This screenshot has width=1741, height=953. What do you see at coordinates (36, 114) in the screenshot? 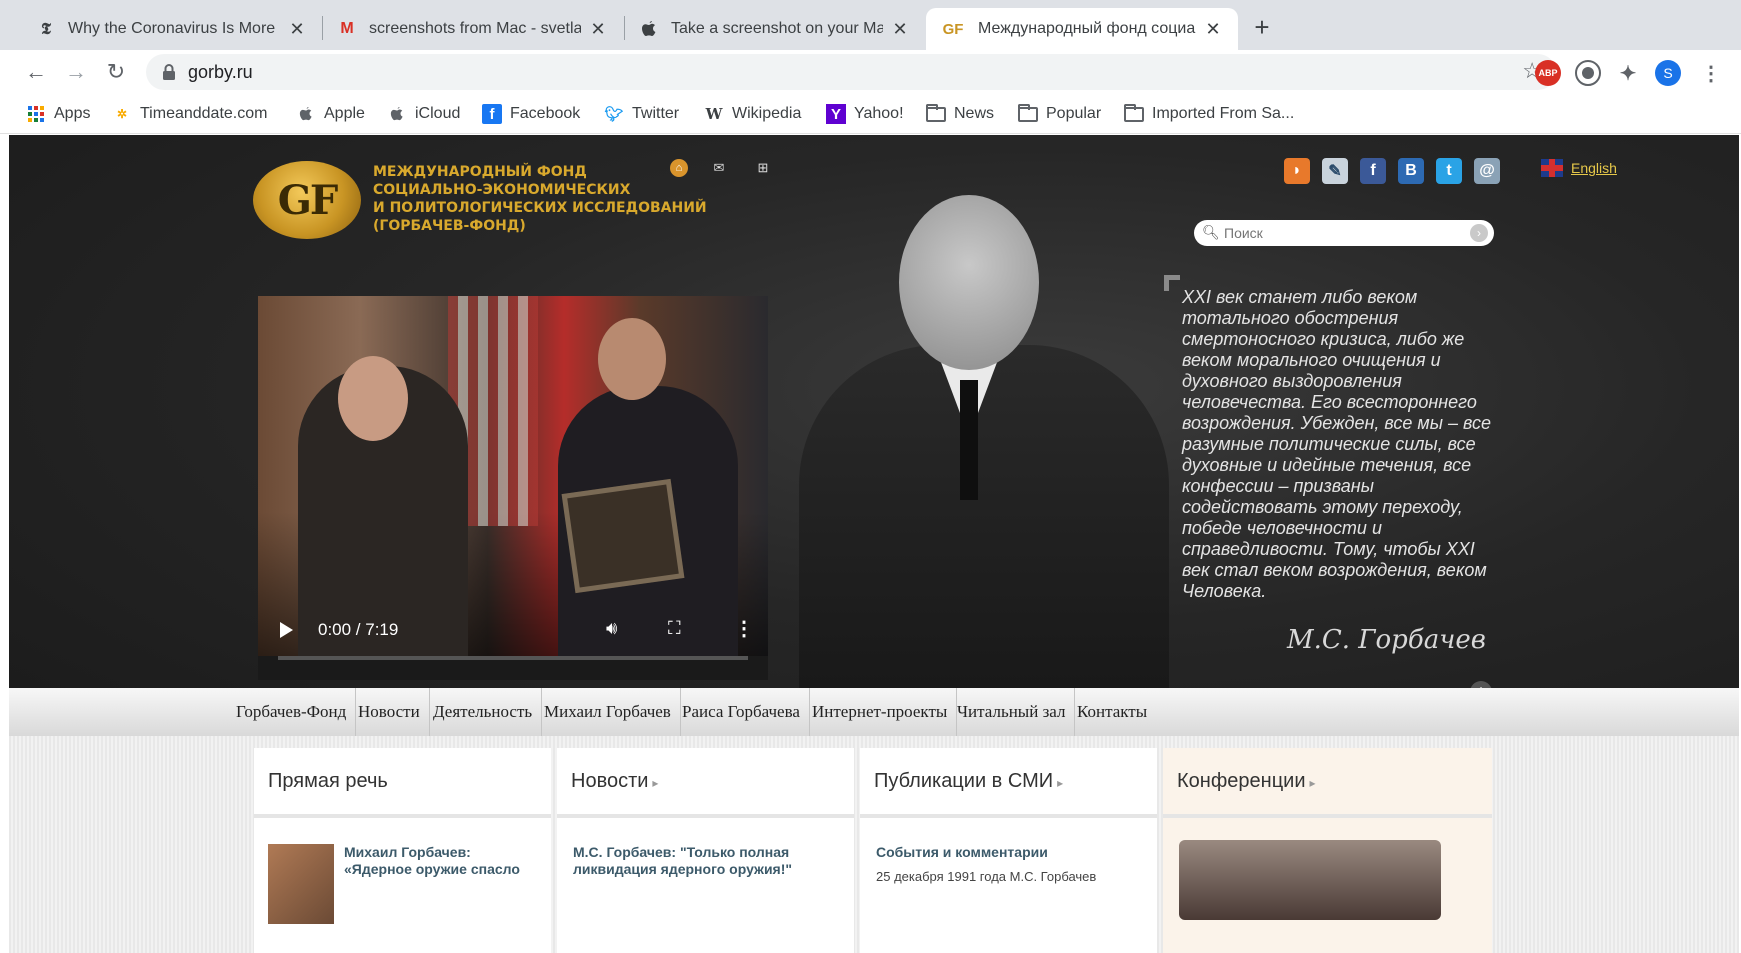
I see `apps-grid-icon` at bounding box center [36, 114].